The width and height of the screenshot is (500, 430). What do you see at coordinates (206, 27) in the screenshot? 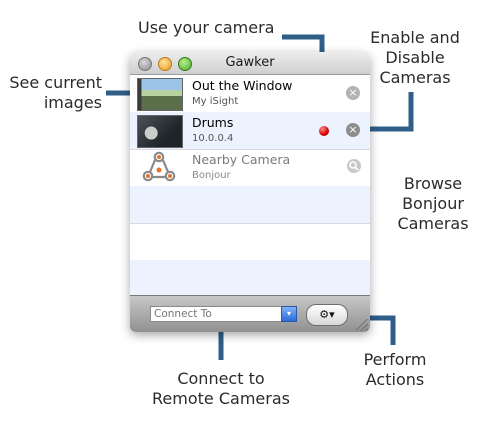
I see `callout-use-camera: Use your camera` at bounding box center [206, 27].